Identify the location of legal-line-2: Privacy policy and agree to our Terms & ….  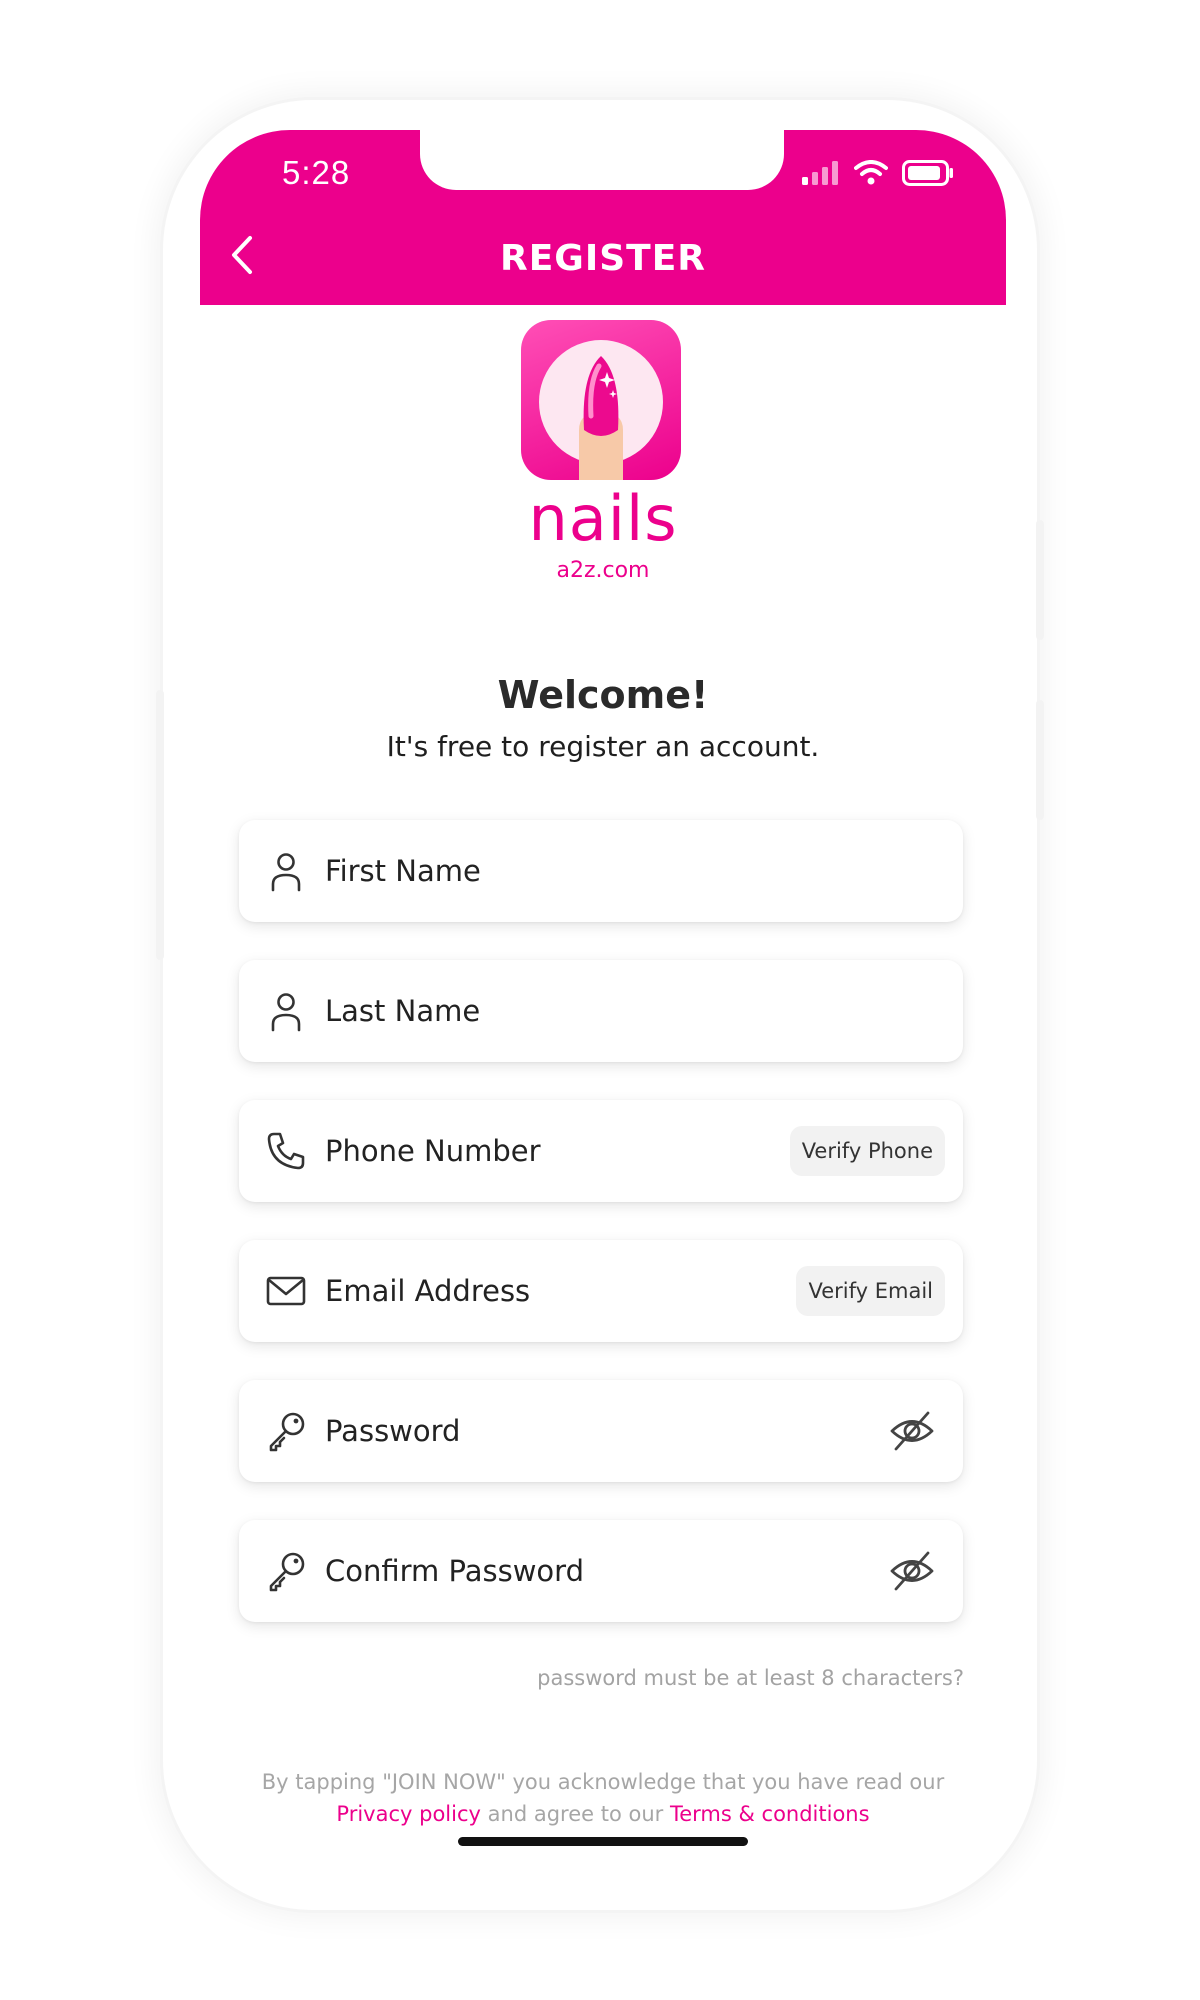
(603, 1814).